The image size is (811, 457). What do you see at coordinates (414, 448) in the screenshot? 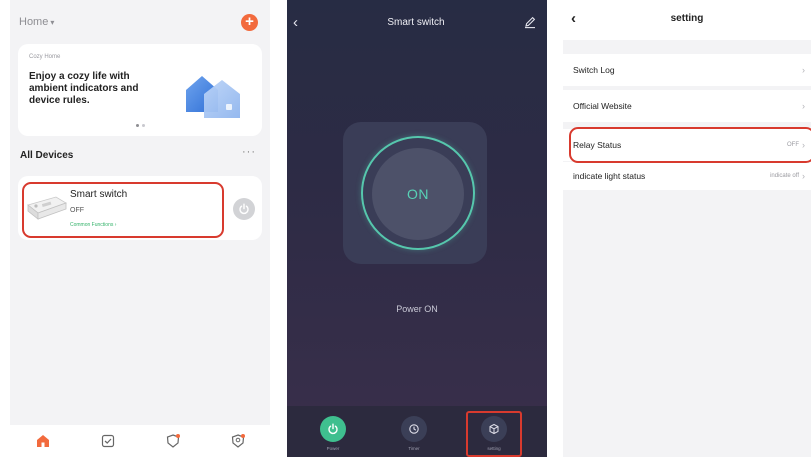
I see `timer-label: Timer` at bounding box center [414, 448].